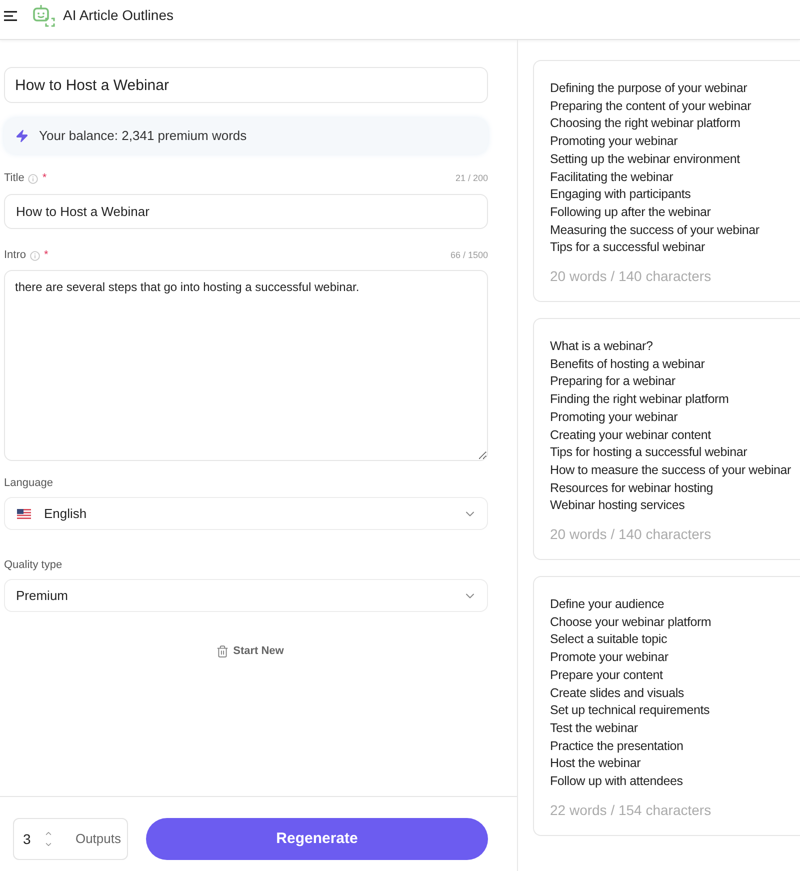  What do you see at coordinates (246, 595) in the screenshot?
I see `dropdown-select: Premium` at bounding box center [246, 595].